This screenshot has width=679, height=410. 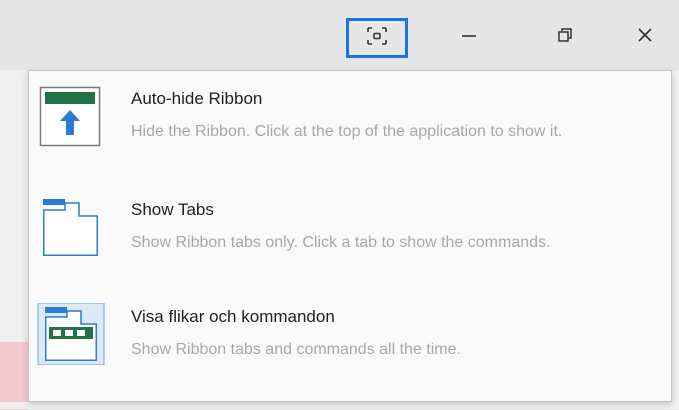 I want to click on close-button, so click(x=645, y=37).